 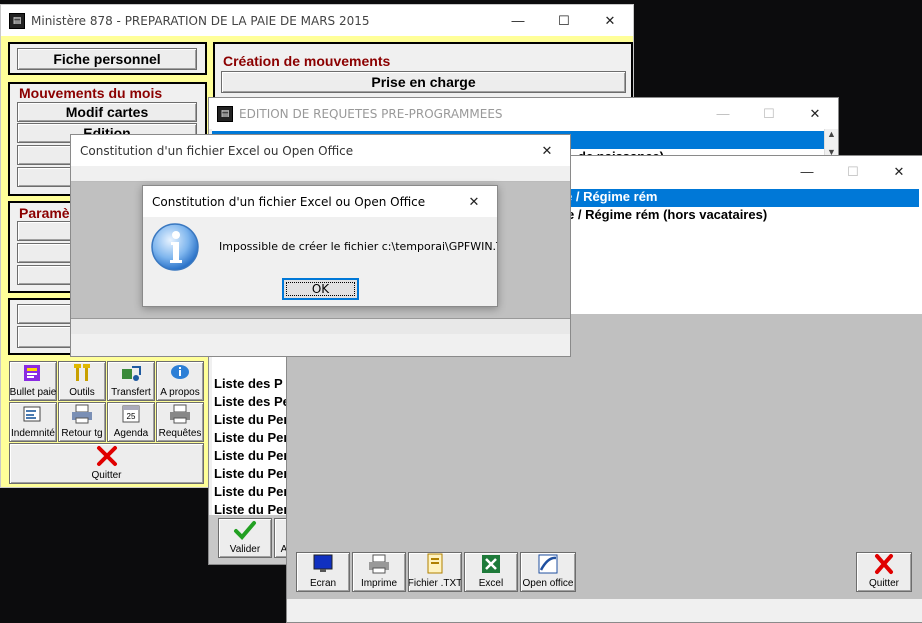 I want to click on imprime-button: Imprime, so click(x=379, y=572).